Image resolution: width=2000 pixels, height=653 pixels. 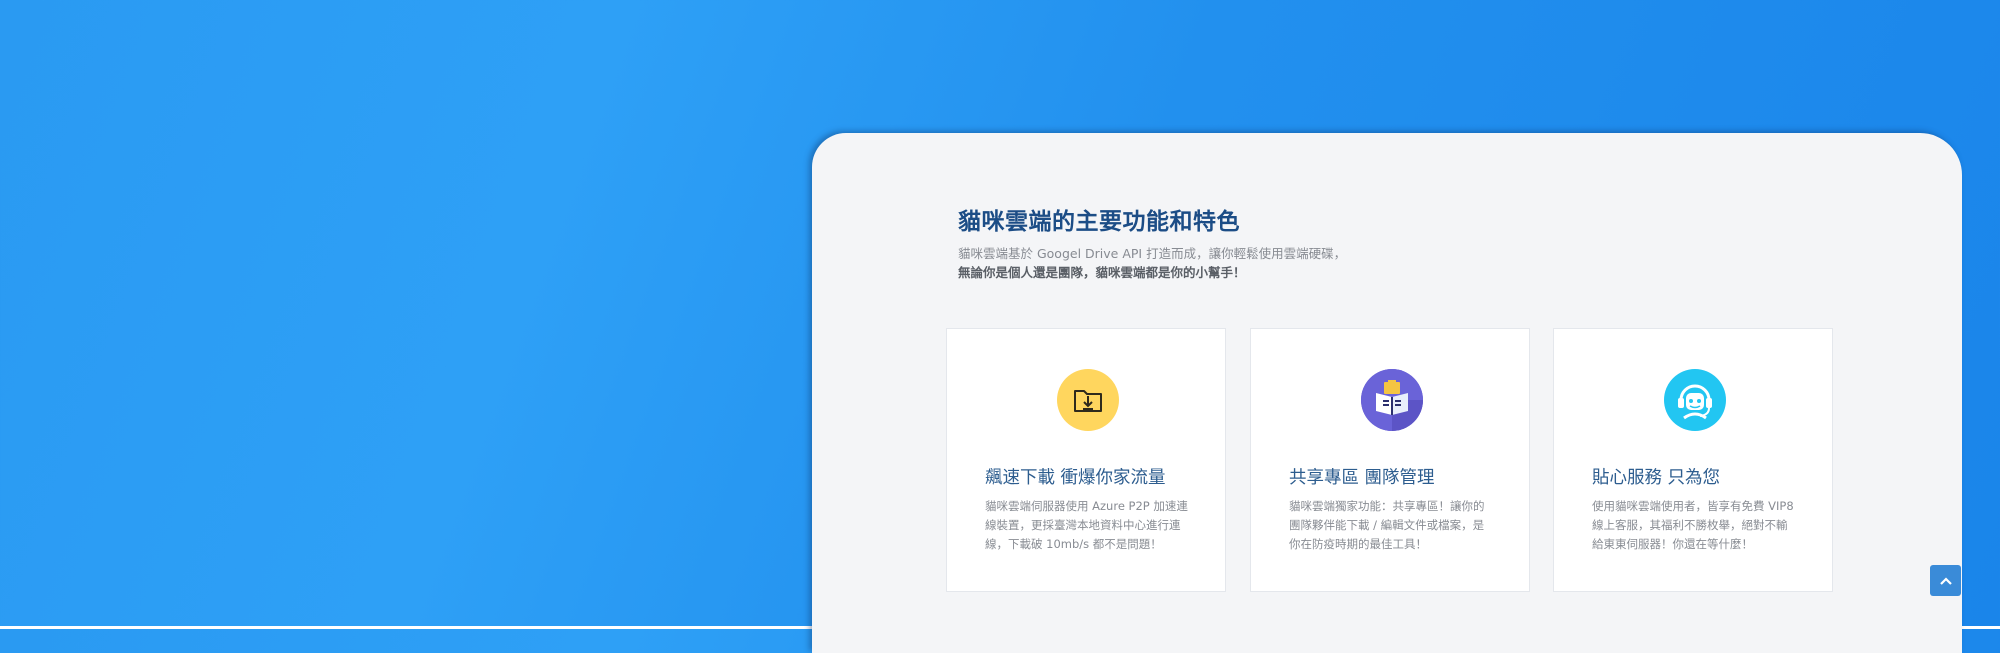 I want to click on support-agent-icon, so click(x=1695, y=400).